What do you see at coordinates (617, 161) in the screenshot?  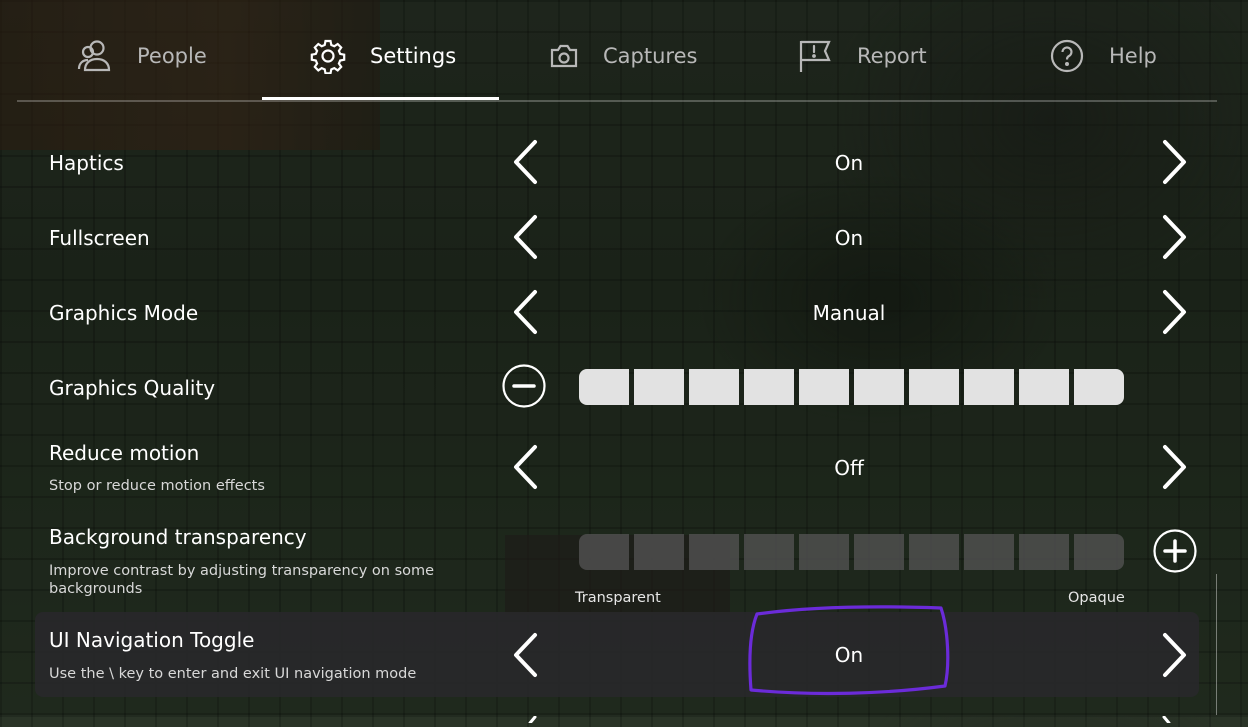 I see `setting-row-haptics: Haptics On` at bounding box center [617, 161].